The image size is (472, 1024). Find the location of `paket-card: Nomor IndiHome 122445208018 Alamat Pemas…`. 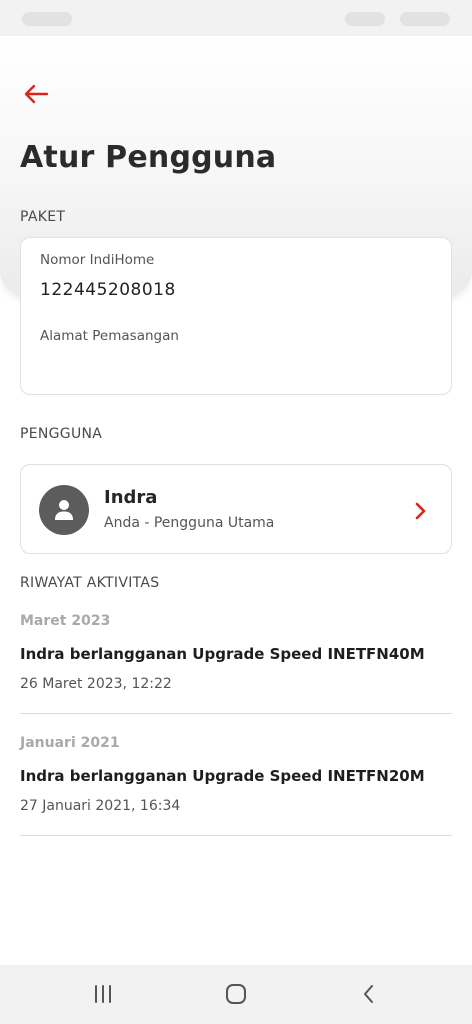

paket-card: Nomor IndiHome 122445208018 Alamat Pemas… is located at coordinates (236, 316).